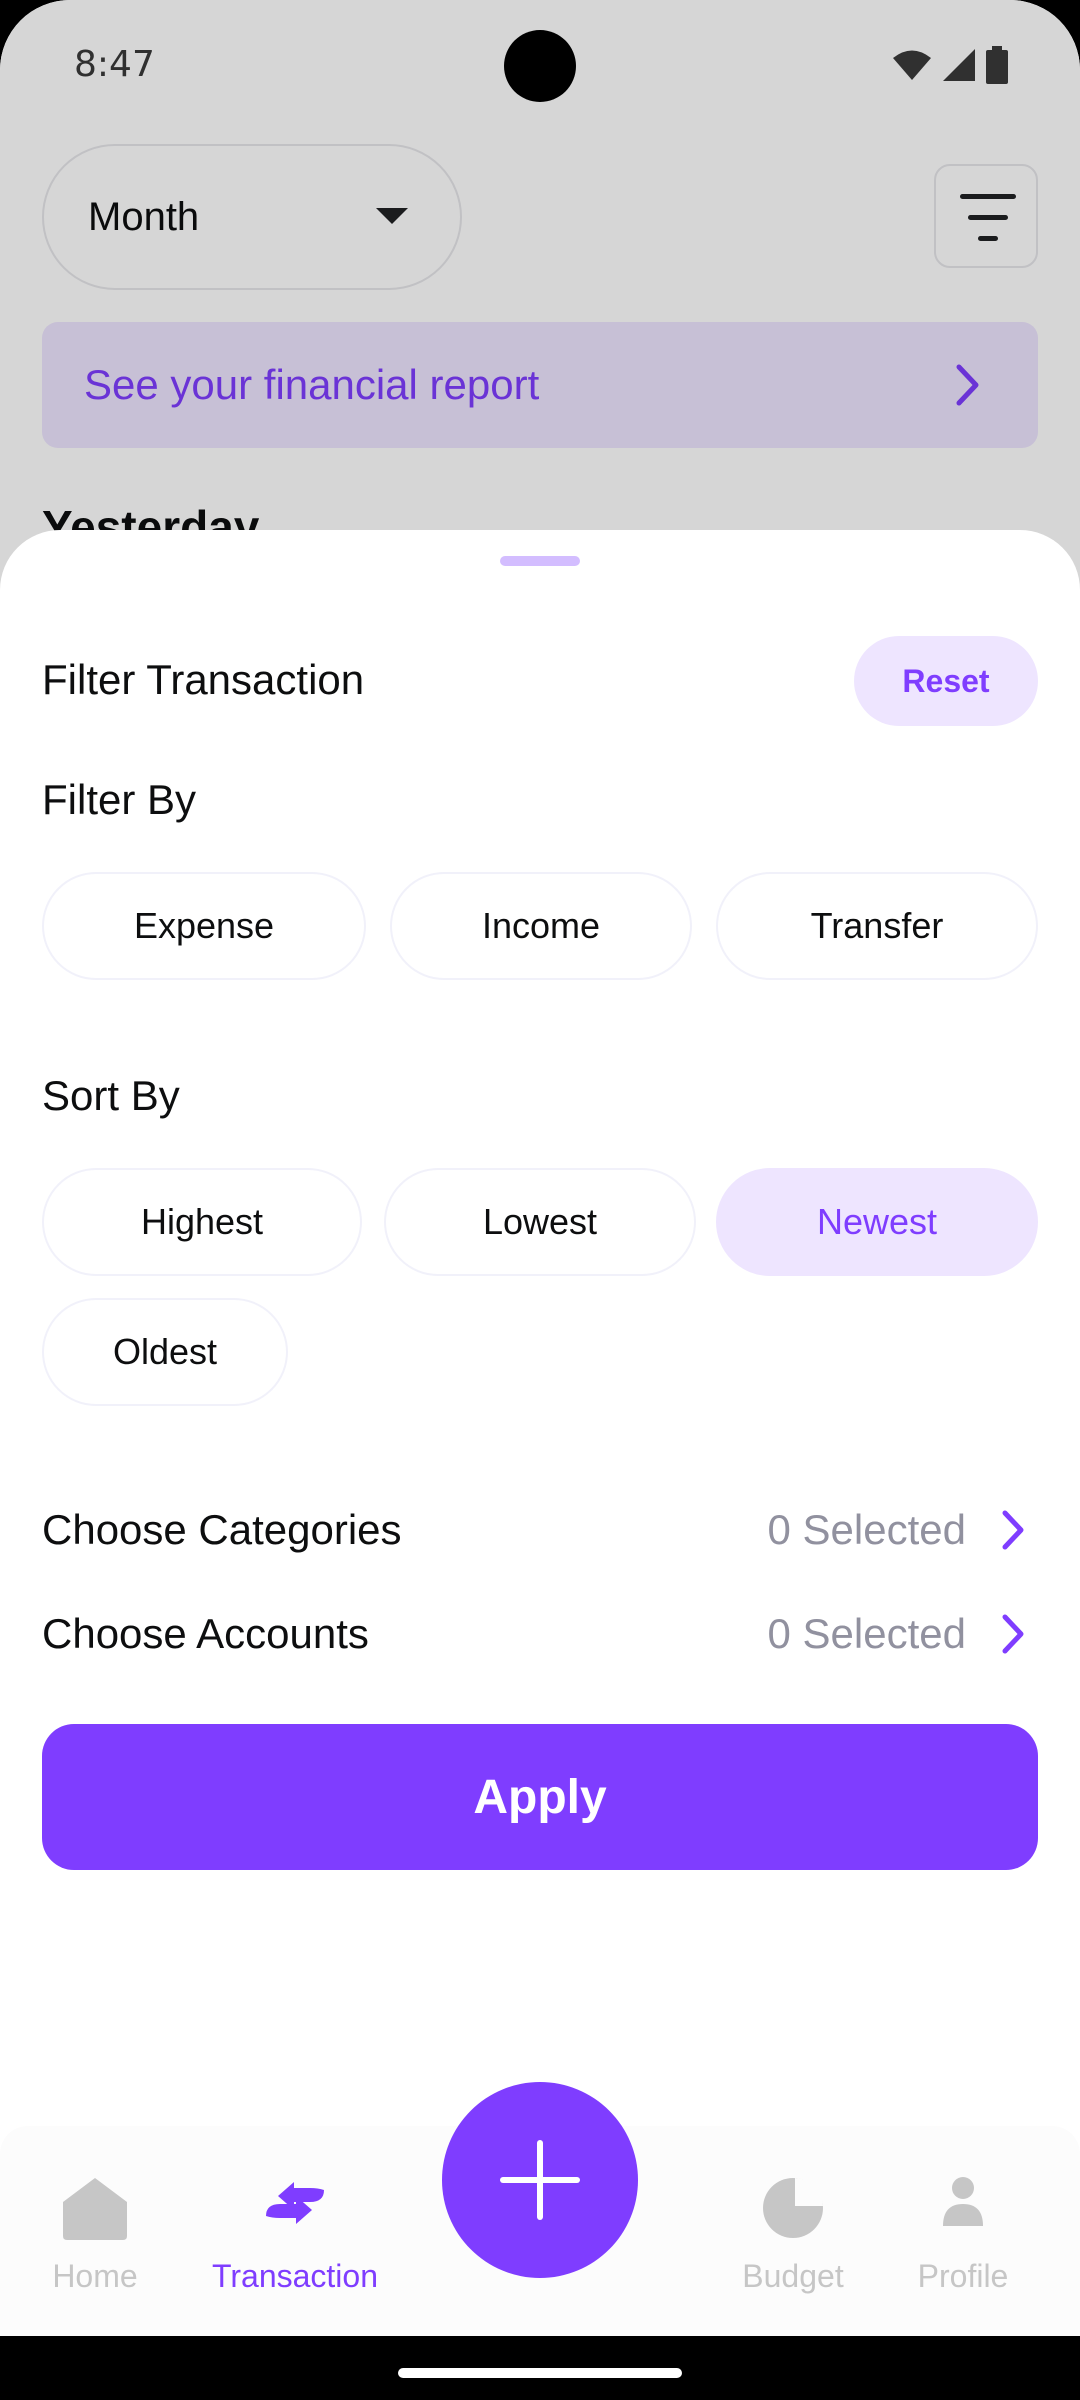 The height and width of the screenshot is (2400, 1080). I want to click on pie-chart-icon, so click(793, 2208).